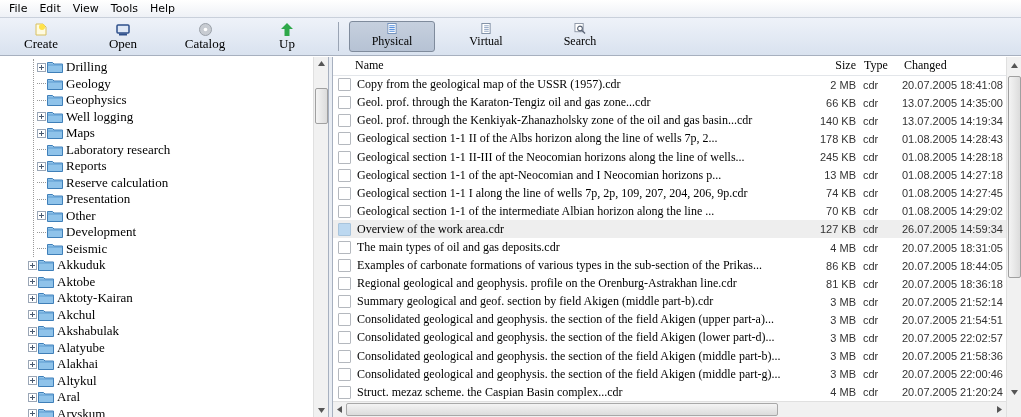 This screenshot has width=1021, height=417. What do you see at coordinates (95, 298) in the screenshot?
I see `folder-label: Aktoty-Kairan` at bounding box center [95, 298].